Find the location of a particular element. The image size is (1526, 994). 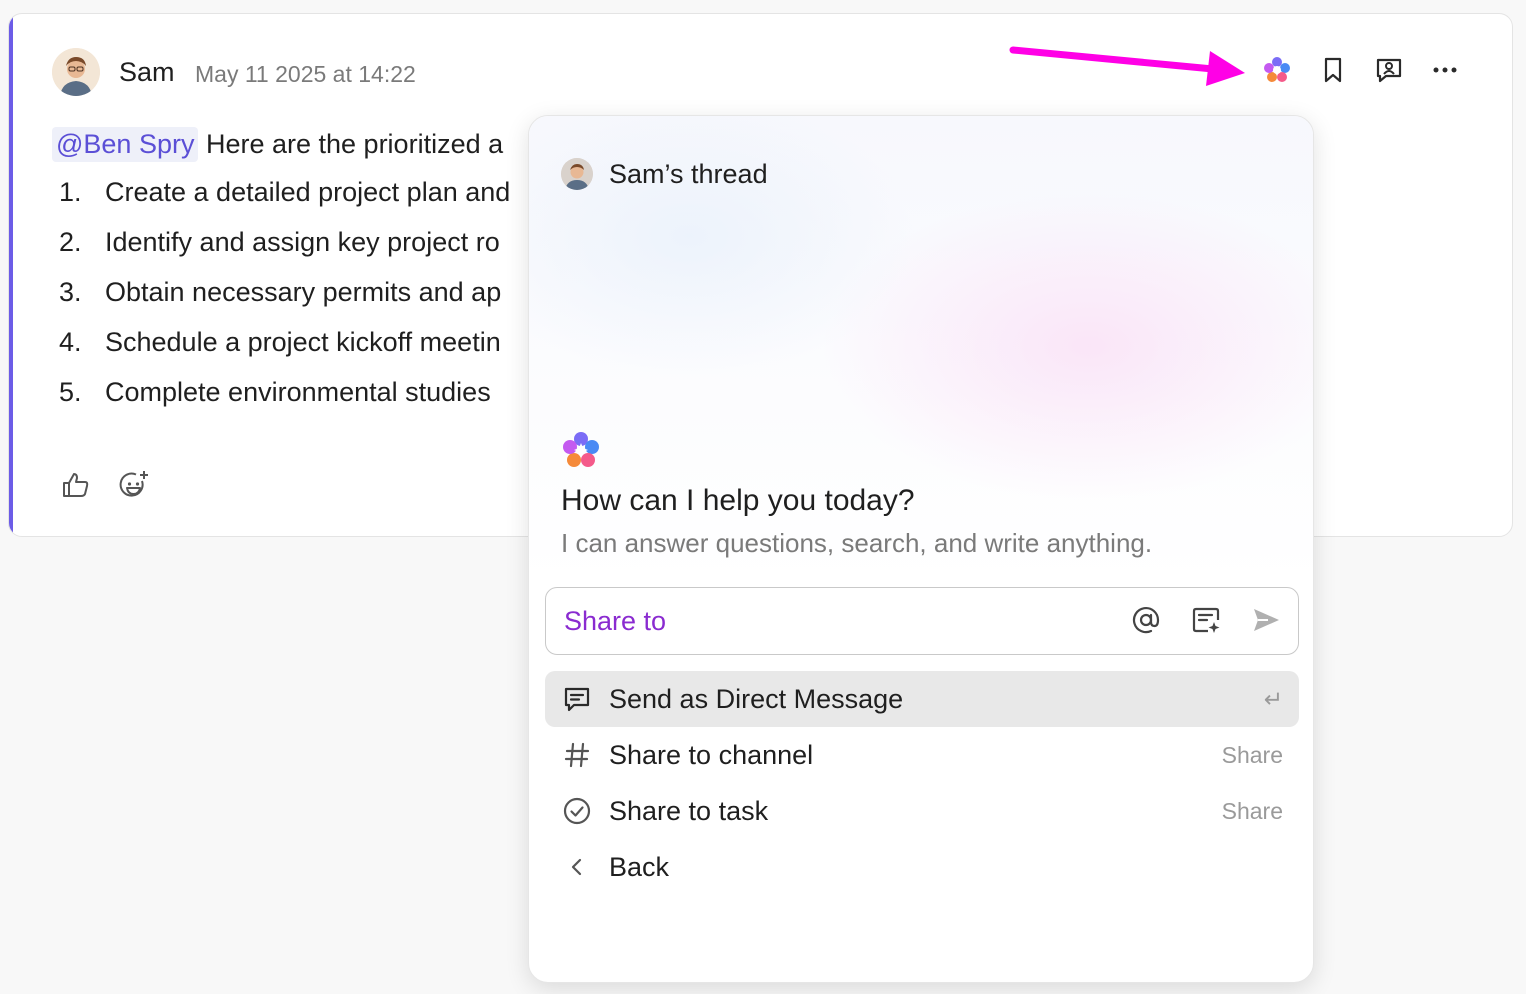

input-actions is located at coordinates (1206, 620).